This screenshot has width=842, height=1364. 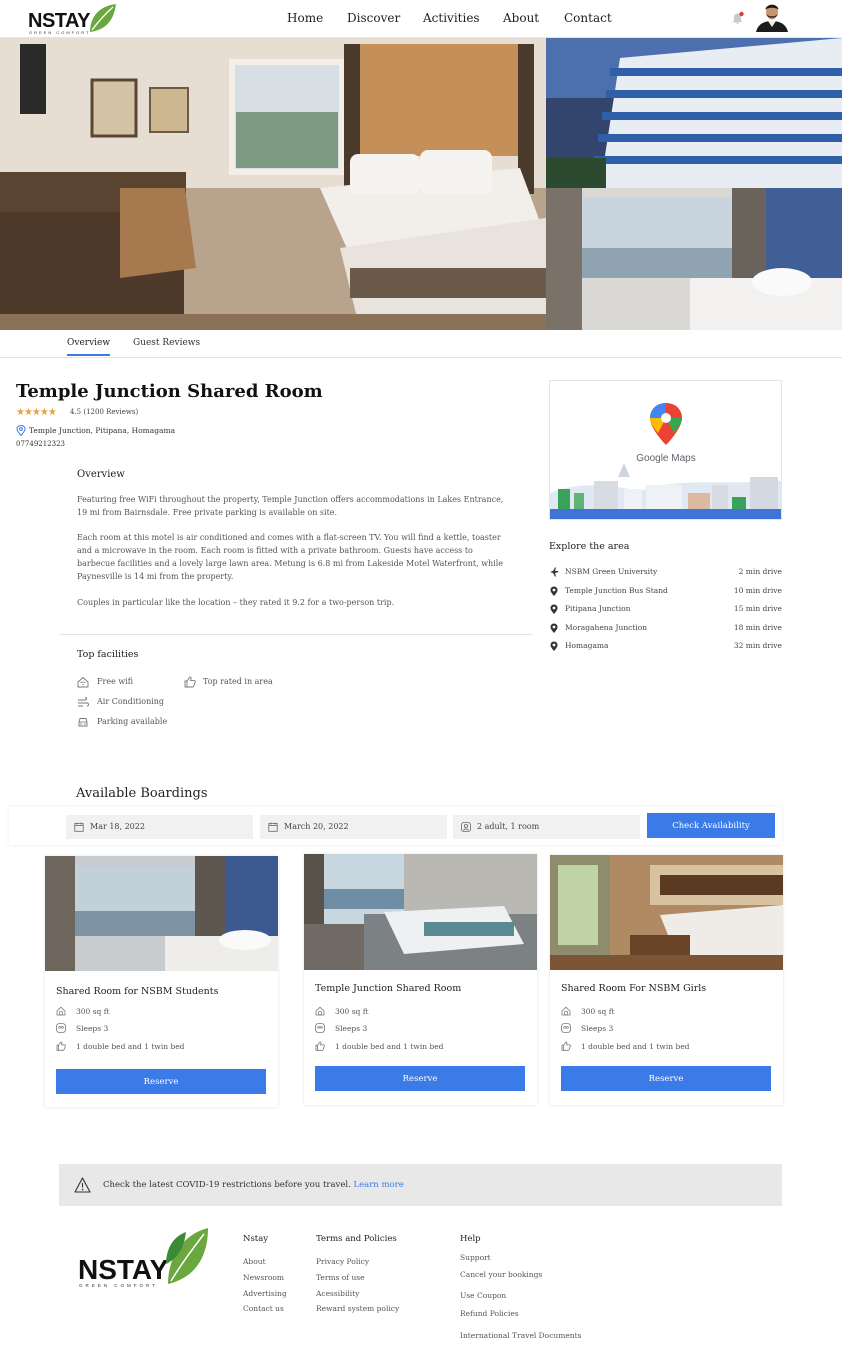 What do you see at coordinates (89, 347) in the screenshot?
I see `tab-overview: Overview` at bounding box center [89, 347].